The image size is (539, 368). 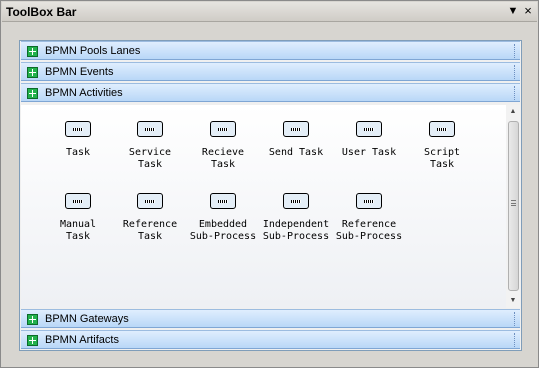 What do you see at coordinates (513, 112) in the screenshot?
I see `scroll-up-icon: ▲` at bounding box center [513, 112].